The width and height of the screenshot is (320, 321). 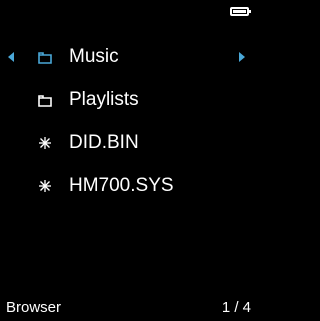 What do you see at coordinates (236, 307) in the screenshot?
I see `status-page-indicator: 1 / 4` at bounding box center [236, 307].